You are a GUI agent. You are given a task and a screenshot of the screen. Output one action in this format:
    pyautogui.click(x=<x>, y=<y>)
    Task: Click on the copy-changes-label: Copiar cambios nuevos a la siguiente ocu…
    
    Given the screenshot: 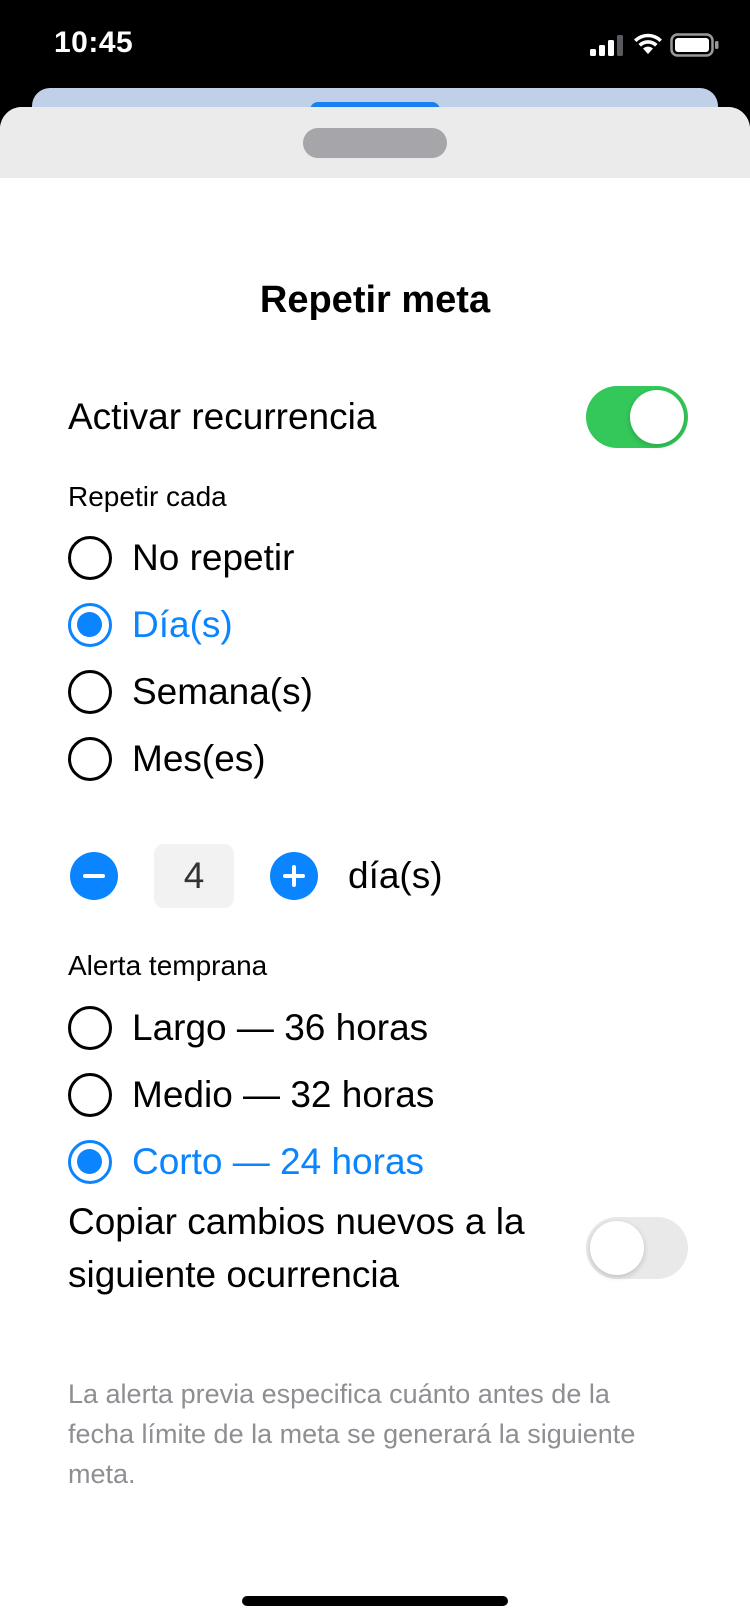 What is the action you would take?
    pyautogui.click(x=296, y=1248)
    